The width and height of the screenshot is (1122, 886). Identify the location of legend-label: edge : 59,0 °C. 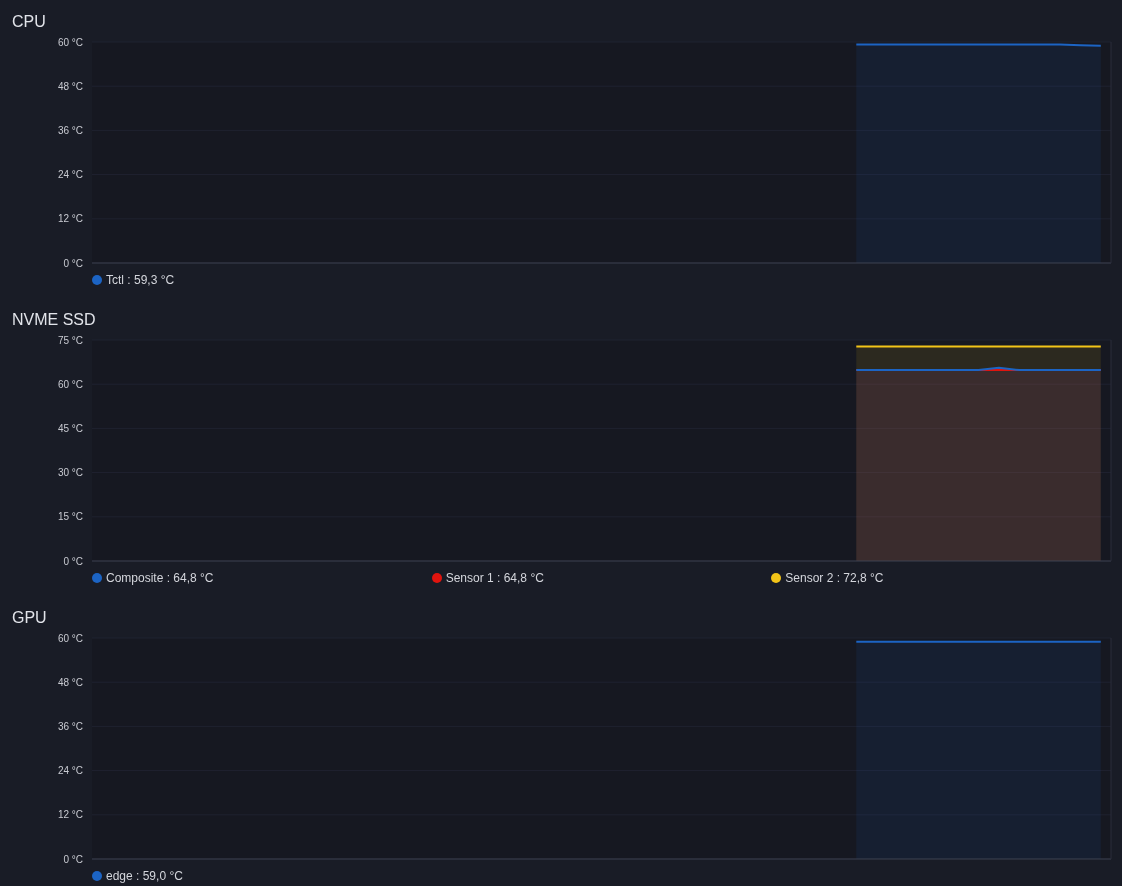
(144, 876).